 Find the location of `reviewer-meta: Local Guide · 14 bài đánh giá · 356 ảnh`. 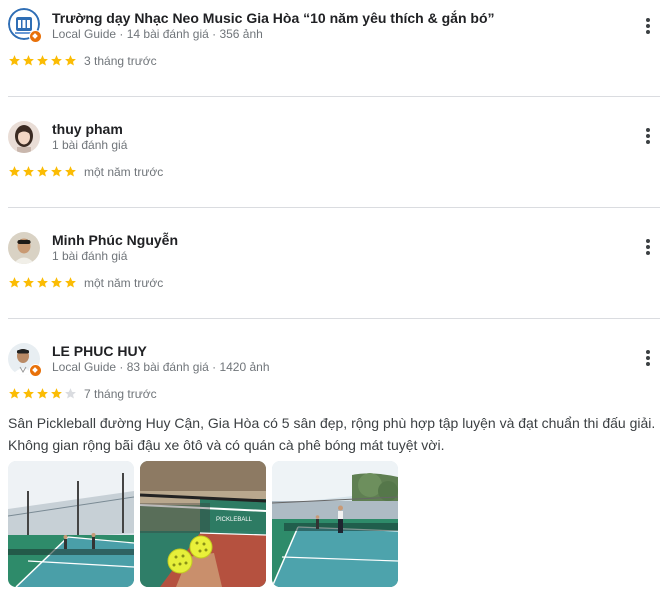

reviewer-meta: Local Guide · 14 bài đánh giá · 356 ảnh is located at coordinates (157, 34).